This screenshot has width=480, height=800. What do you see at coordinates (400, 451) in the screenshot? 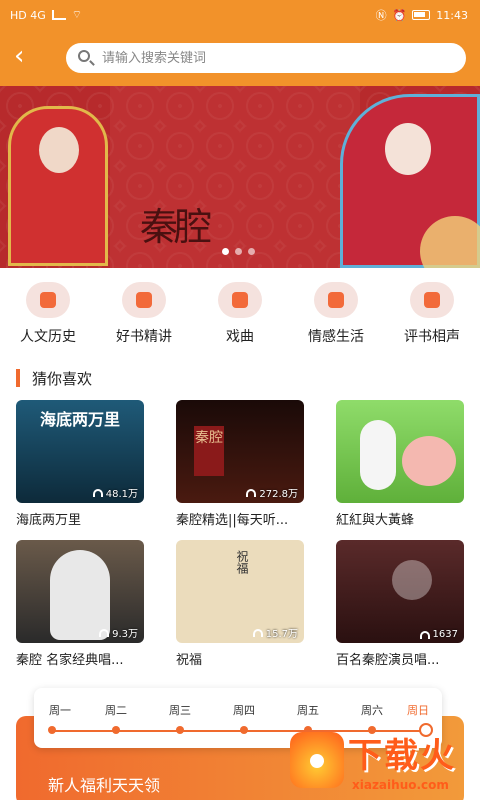
I see `album-cover` at bounding box center [400, 451].